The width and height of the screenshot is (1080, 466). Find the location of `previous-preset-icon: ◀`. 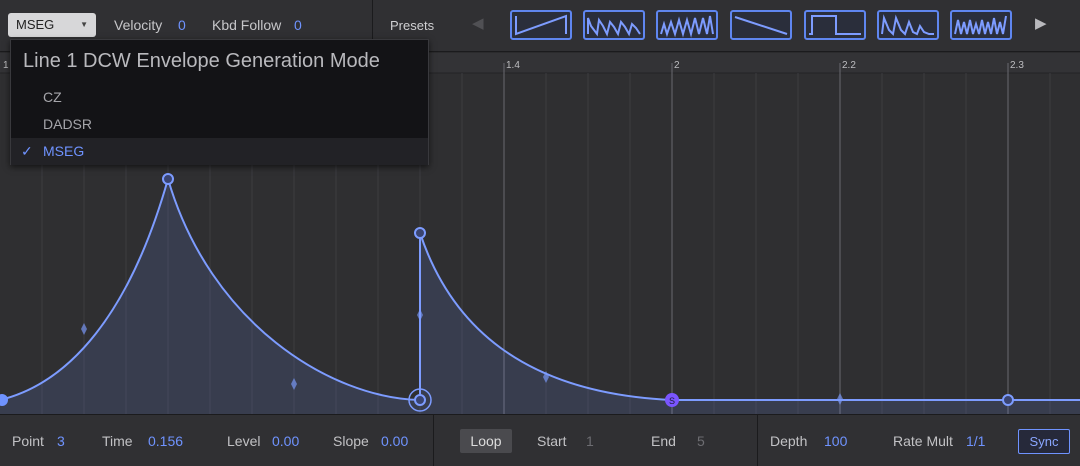

previous-preset-icon: ◀ is located at coordinates (478, 23).